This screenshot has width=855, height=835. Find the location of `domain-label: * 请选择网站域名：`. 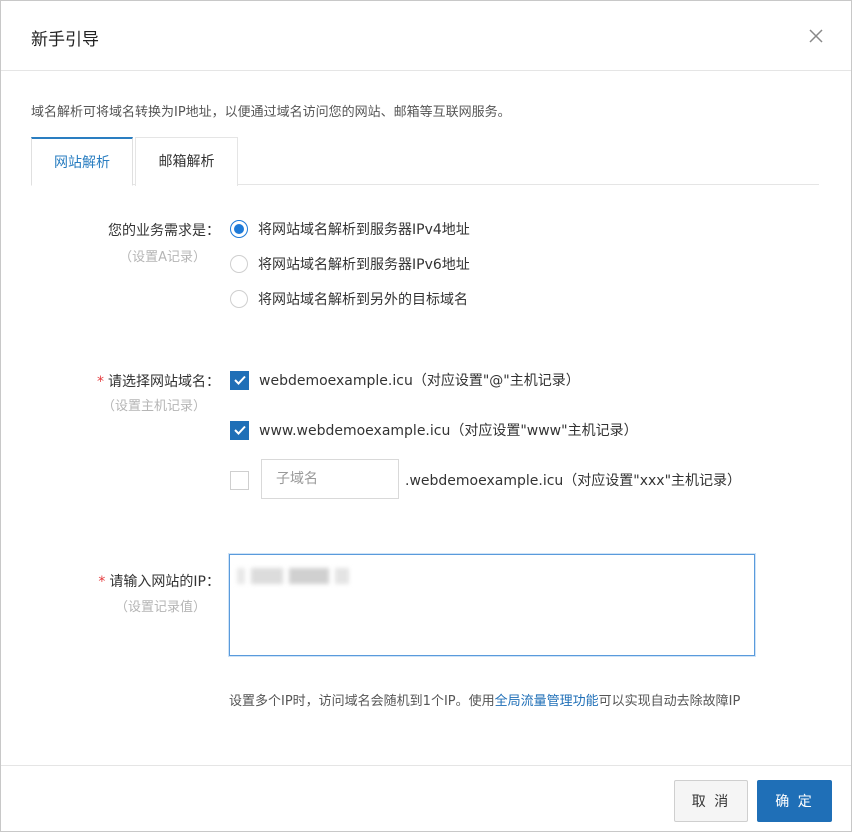

domain-label: * 请选择网站域名： is located at coordinates (120, 381).